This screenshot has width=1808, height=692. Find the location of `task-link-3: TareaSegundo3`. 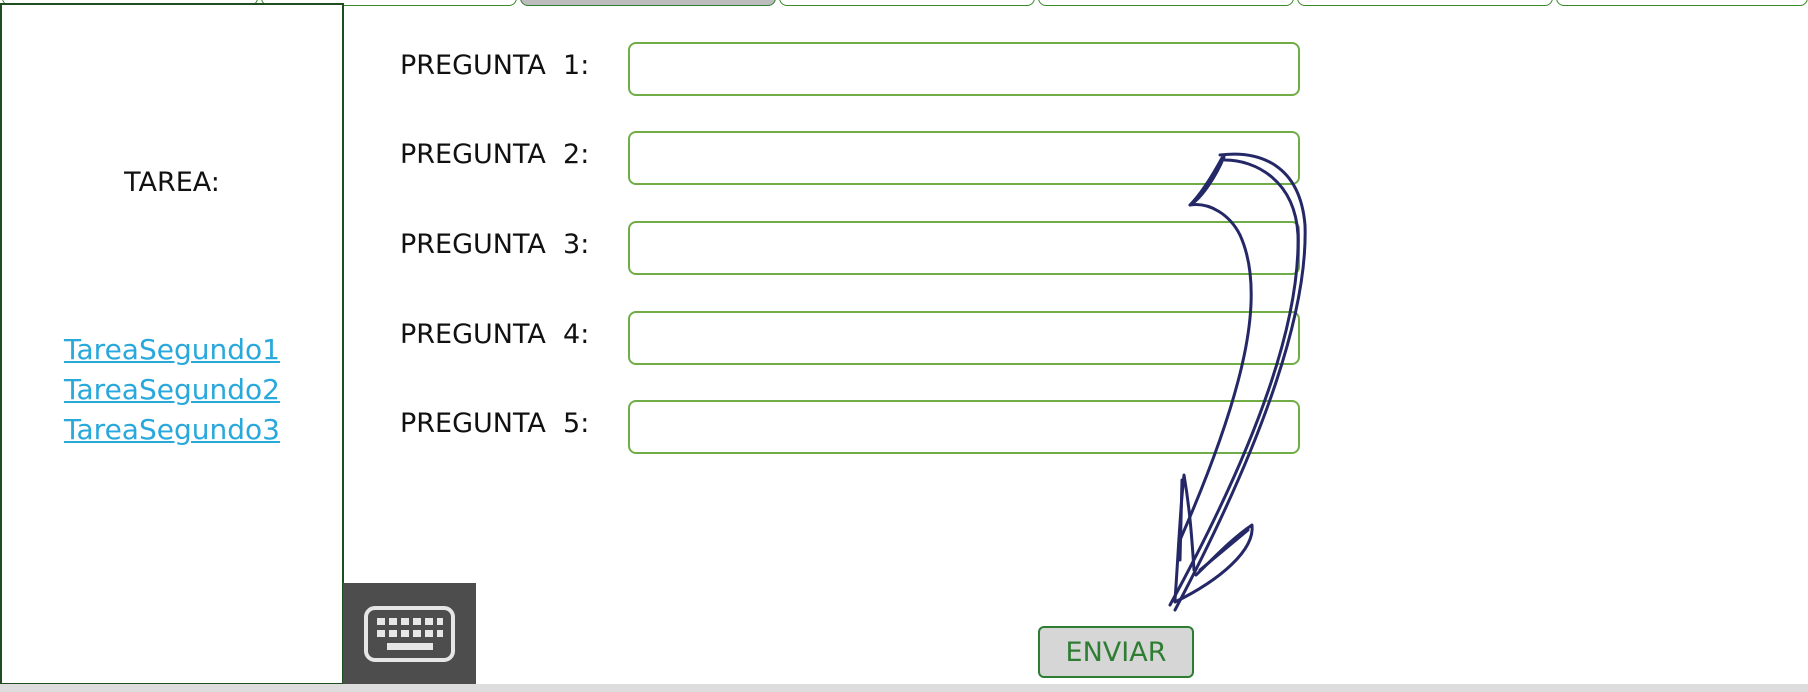

task-link-3: TareaSegundo3 is located at coordinates (172, 430).